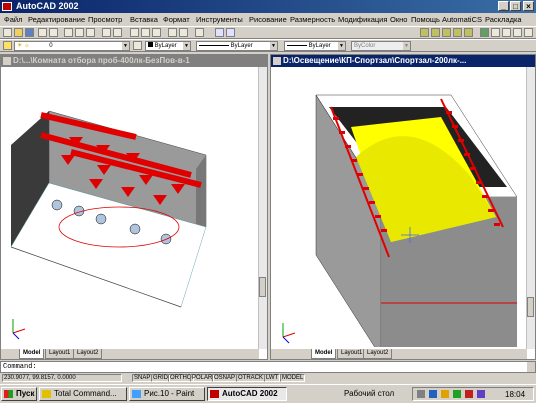  I want to click on view-side-icon, so click(528, 32).